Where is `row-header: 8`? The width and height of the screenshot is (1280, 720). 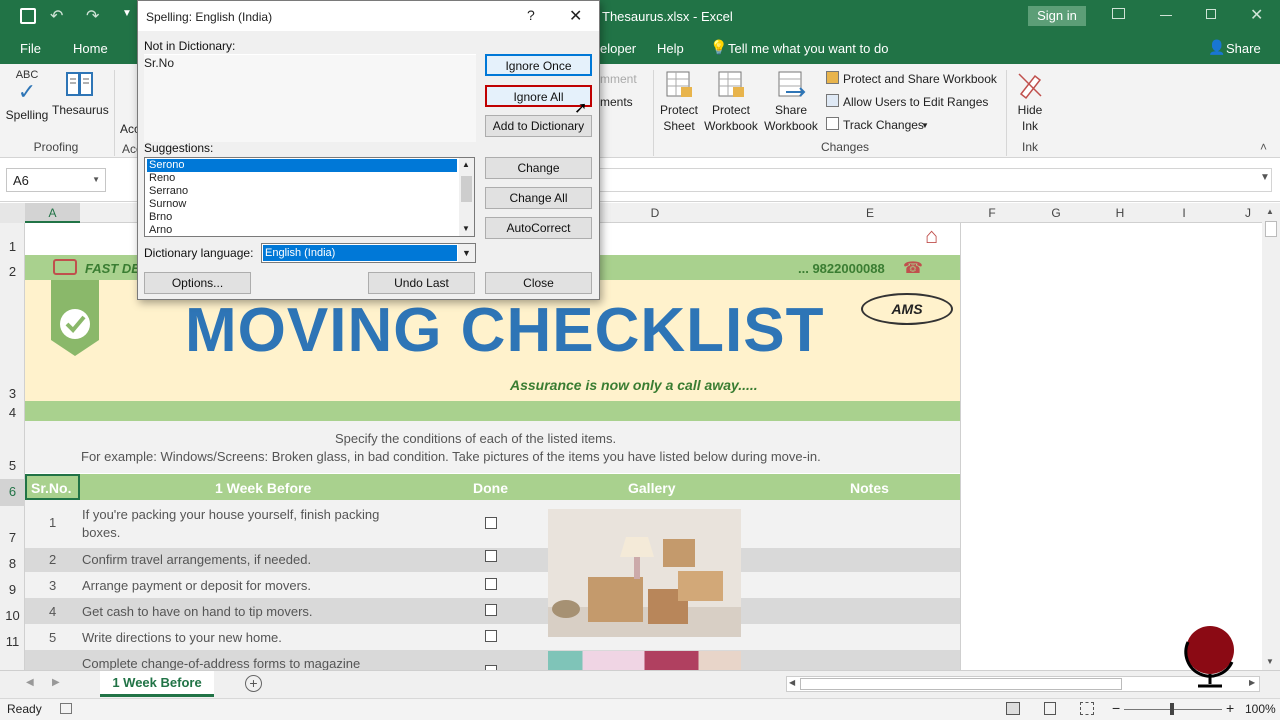
row-header: 8 is located at coordinates (12, 563).